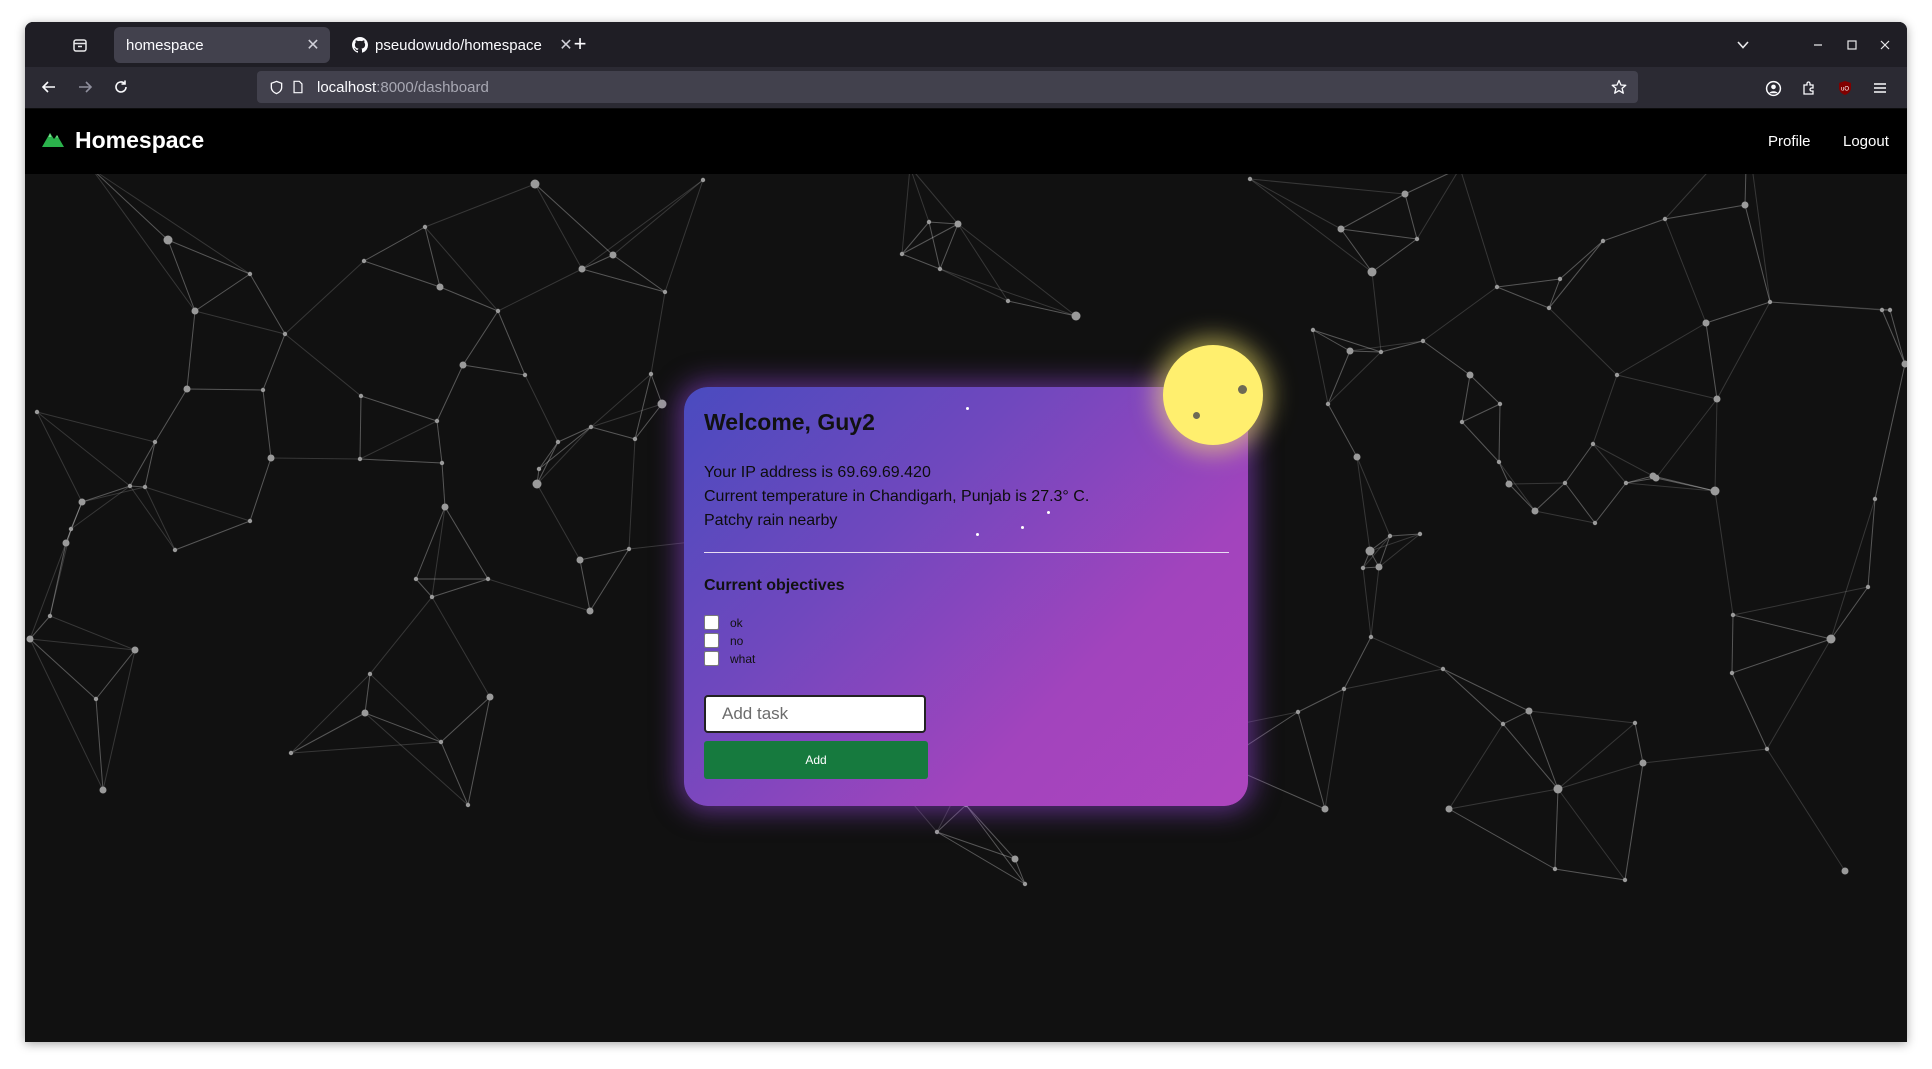  Describe the element at coordinates (1809, 88) in the screenshot. I see `extensions-puzzle-icon` at that location.